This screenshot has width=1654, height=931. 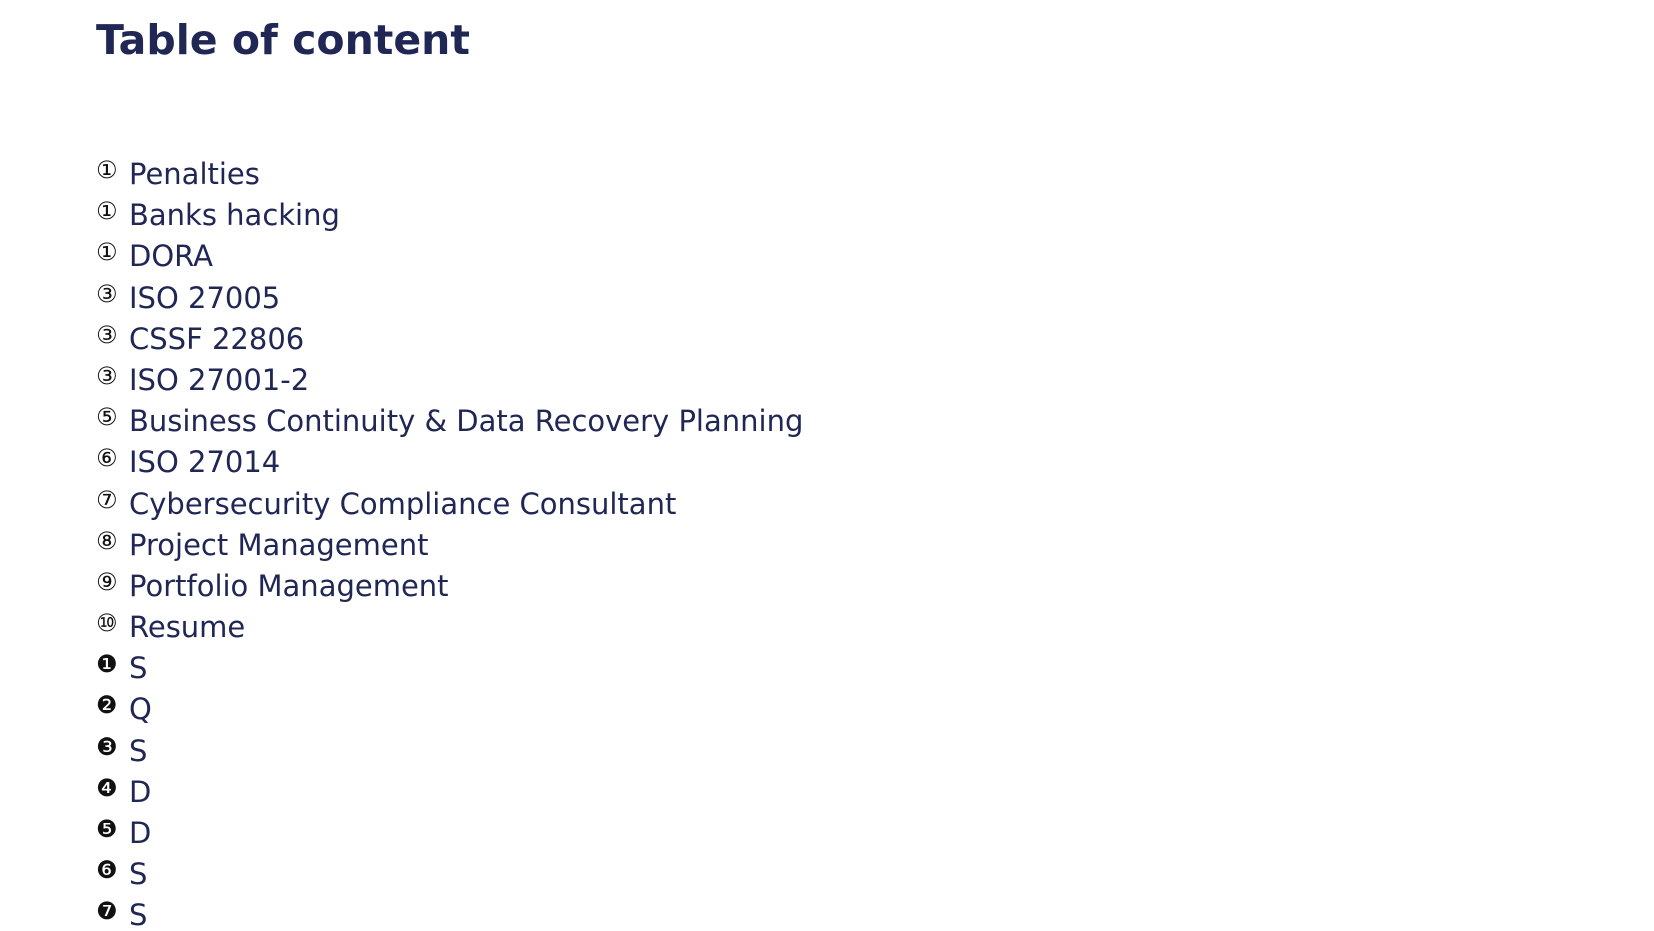 What do you see at coordinates (449, 301) in the screenshot?
I see `toc-item: ③ ISO 27005` at bounding box center [449, 301].